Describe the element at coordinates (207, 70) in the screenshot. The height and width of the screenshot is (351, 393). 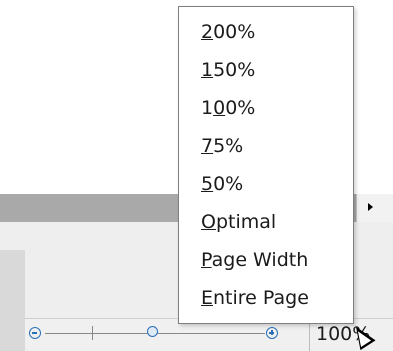
I see `menu-item-mnemonic: 1` at that location.